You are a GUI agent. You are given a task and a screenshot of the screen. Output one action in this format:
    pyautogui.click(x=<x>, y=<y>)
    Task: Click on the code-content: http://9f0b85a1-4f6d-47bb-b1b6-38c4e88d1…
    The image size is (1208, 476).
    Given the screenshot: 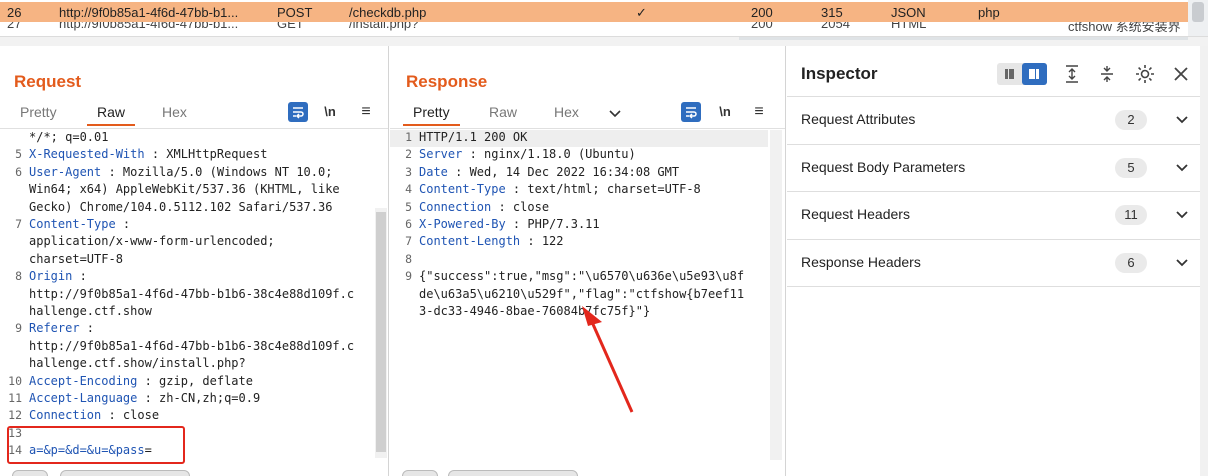 What is the action you would take?
    pyautogui.click(x=191, y=346)
    